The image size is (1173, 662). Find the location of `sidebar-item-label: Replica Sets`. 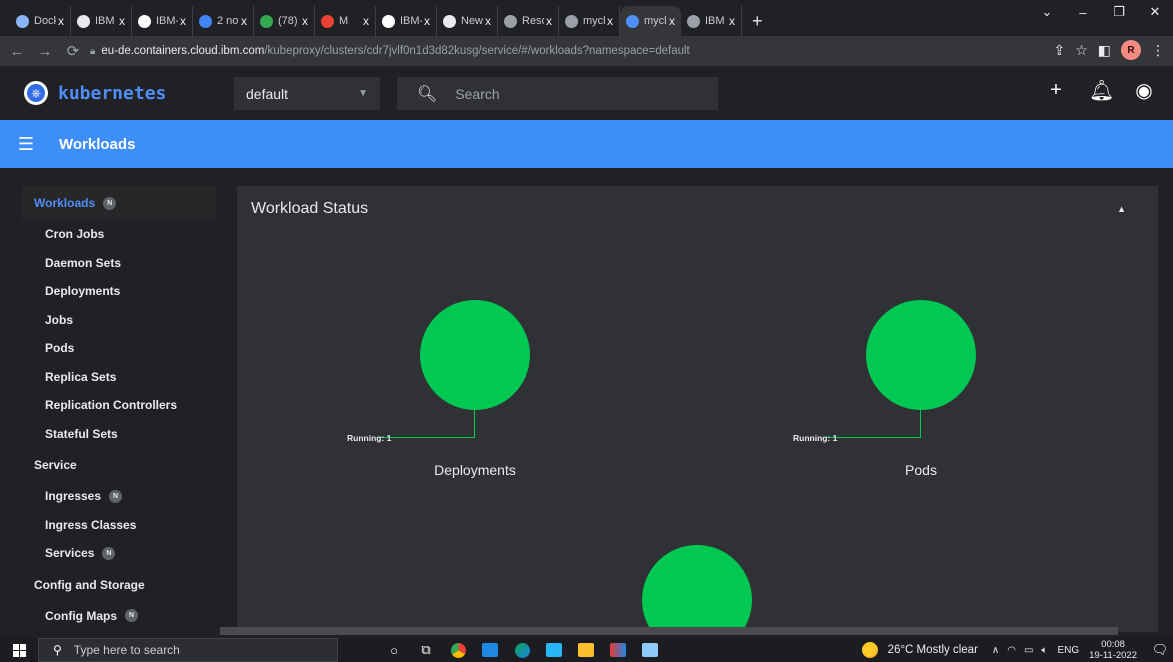

sidebar-item-label: Replica Sets is located at coordinates (81, 376).